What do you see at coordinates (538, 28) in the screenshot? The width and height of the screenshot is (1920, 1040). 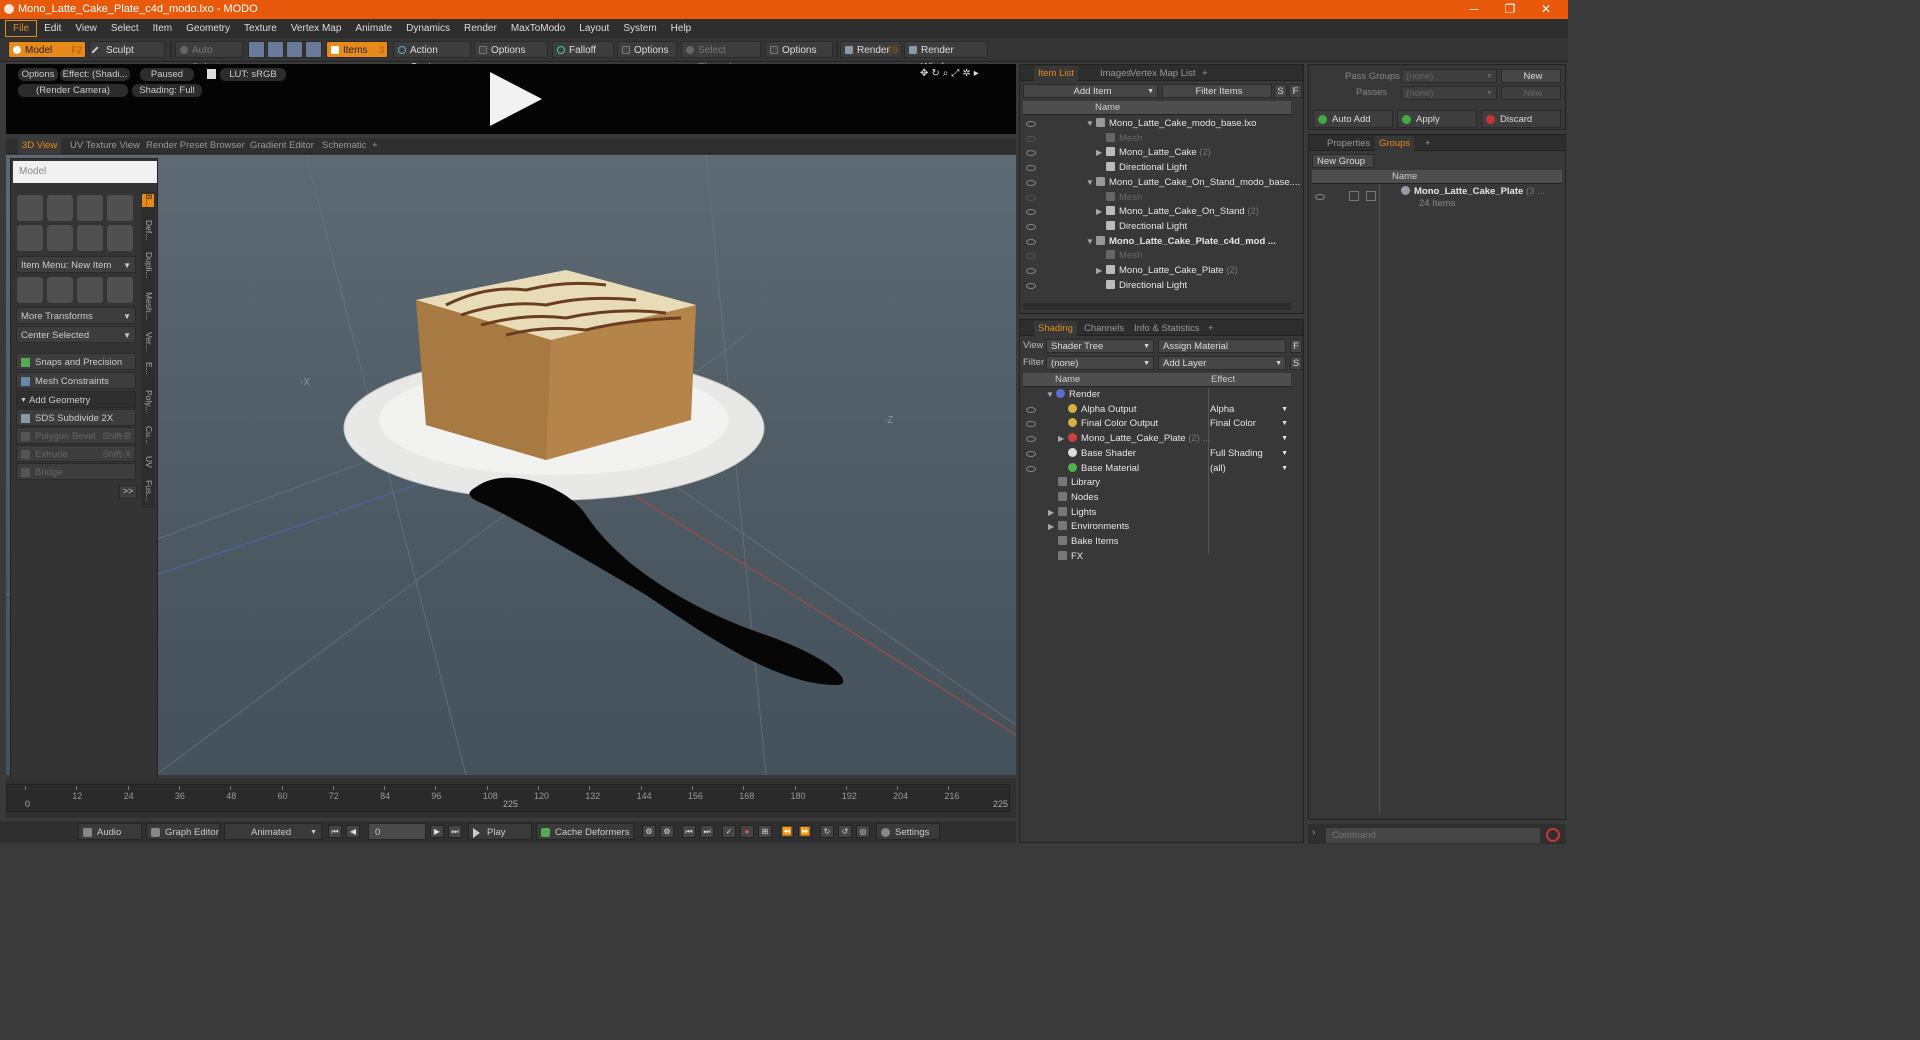 I see `menu-maxtomodo: MaxToModo` at bounding box center [538, 28].